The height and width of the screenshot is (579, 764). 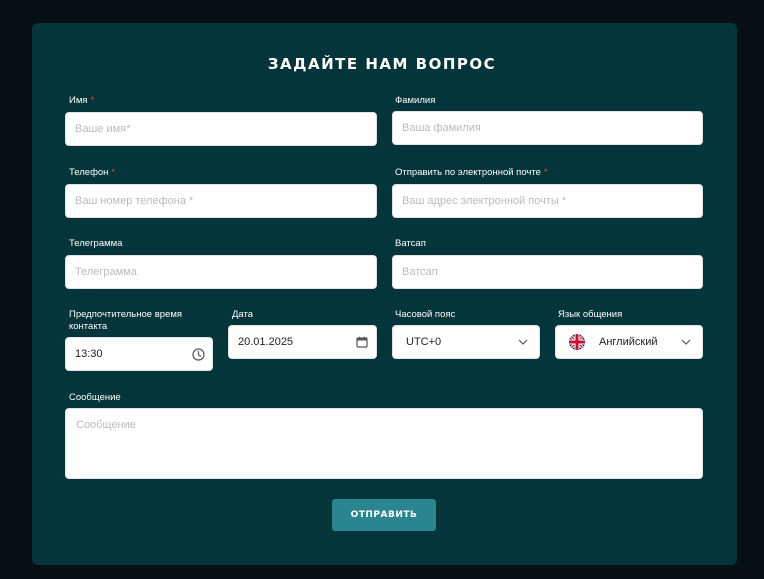 What do you see at coordinates (382, 64) in the screenshot?
I see `form-title: ЗАДАЙТЕ НАМ ВОПРОС` at bounding box center [382, 64].